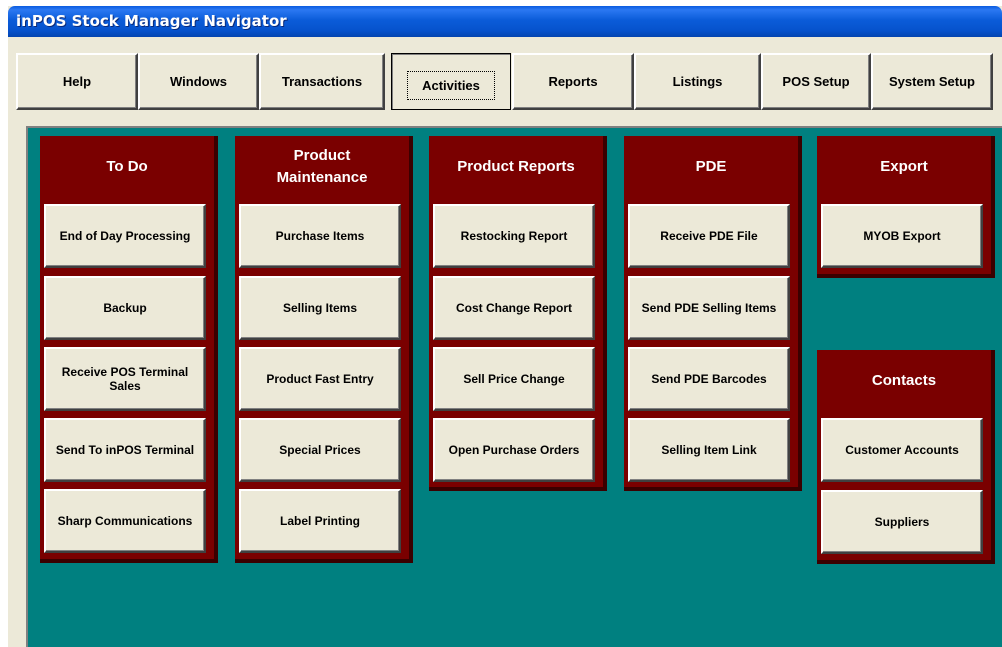 This screenshot has width=1002, height=647. I want to click on export-group-title: Export, so click(904, 166).